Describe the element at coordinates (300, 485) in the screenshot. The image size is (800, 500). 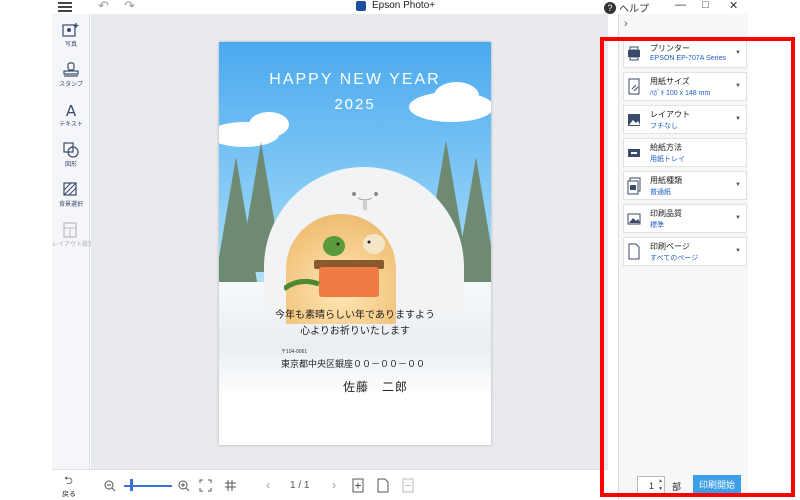
I see `page-indicator: 1 / 1` at that location.